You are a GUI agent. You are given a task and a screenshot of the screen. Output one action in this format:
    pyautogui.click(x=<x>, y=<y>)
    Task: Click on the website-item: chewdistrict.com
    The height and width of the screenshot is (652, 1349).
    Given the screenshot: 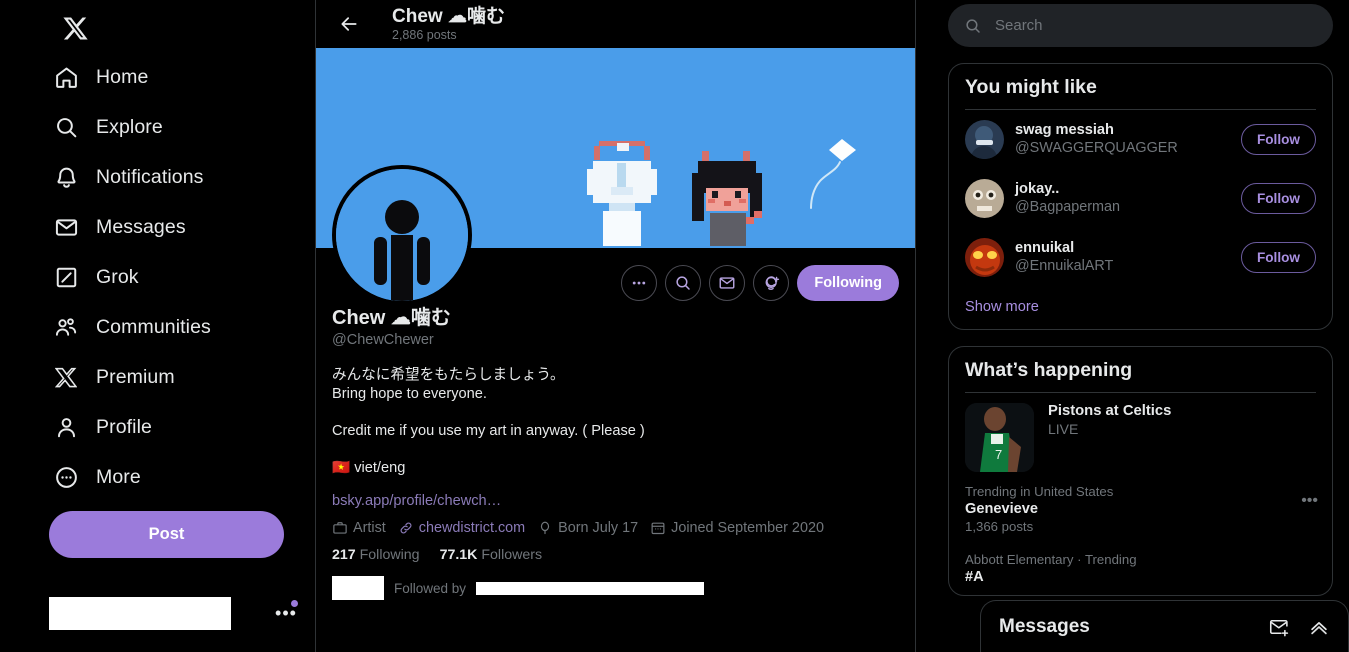 What is the action you would take?
    pyautogui.click(x=461, y=528)
    